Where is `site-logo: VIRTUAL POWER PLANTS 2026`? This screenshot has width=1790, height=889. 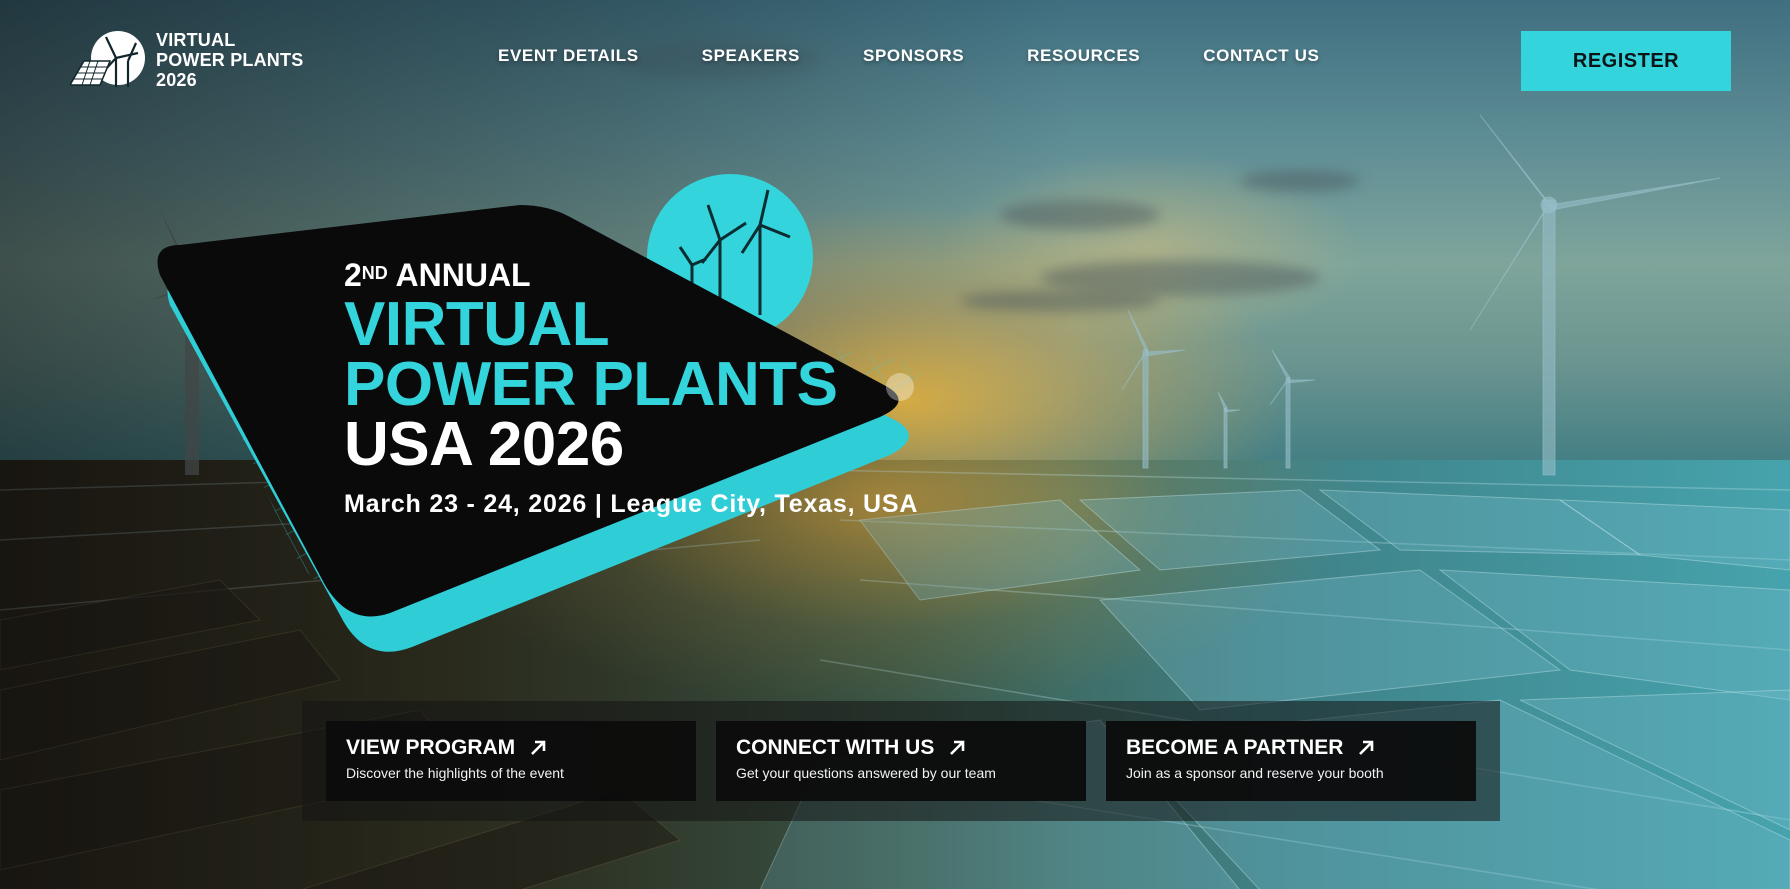
site-logo: VIRTUAL POWER PLANTS 2026 is located at coordinates (186, 60).